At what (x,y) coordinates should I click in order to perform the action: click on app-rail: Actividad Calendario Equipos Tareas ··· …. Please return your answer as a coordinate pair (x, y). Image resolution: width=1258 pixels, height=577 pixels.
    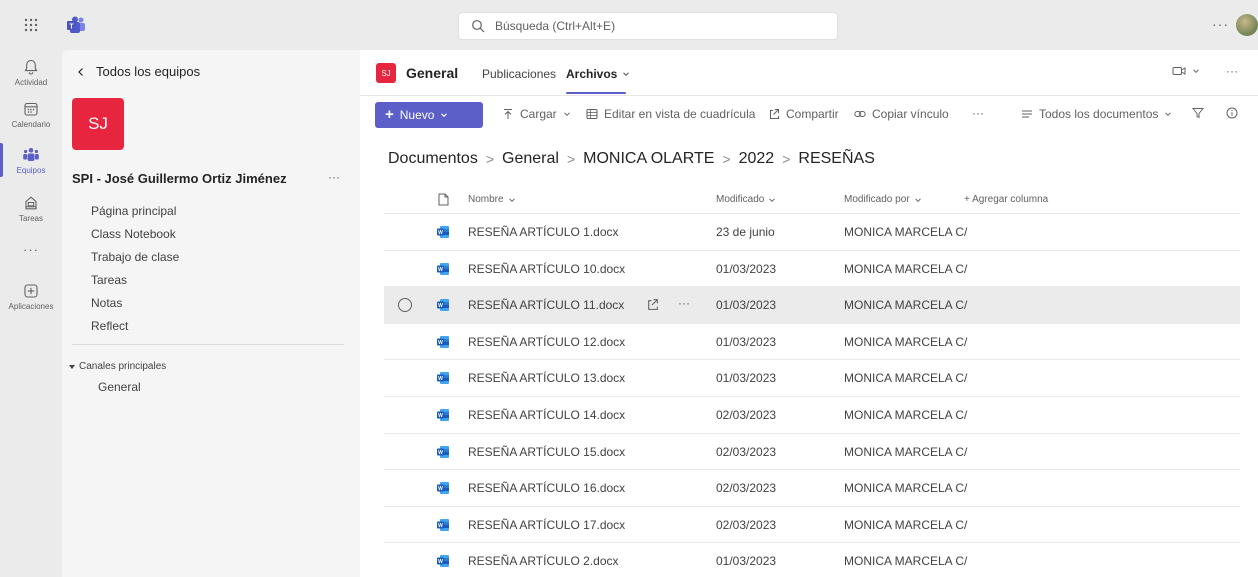
    Looking at the image, I should click on (31, 313).